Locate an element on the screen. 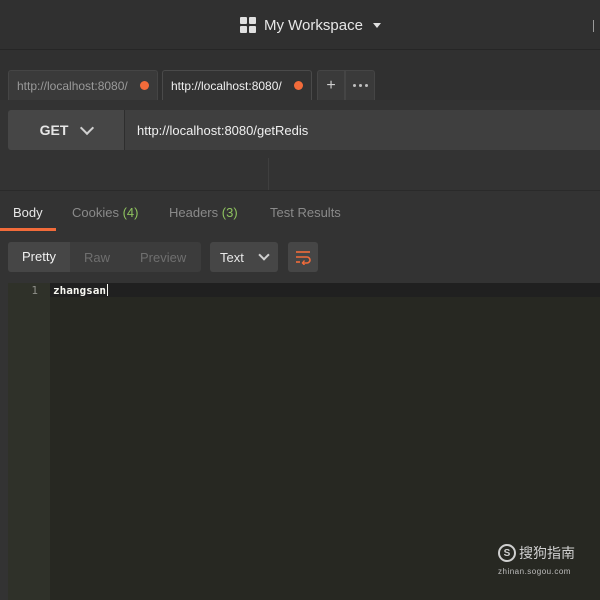 The width and height of the screenshot is (600, 600). panel-divider is located at coordinates (268, 174).